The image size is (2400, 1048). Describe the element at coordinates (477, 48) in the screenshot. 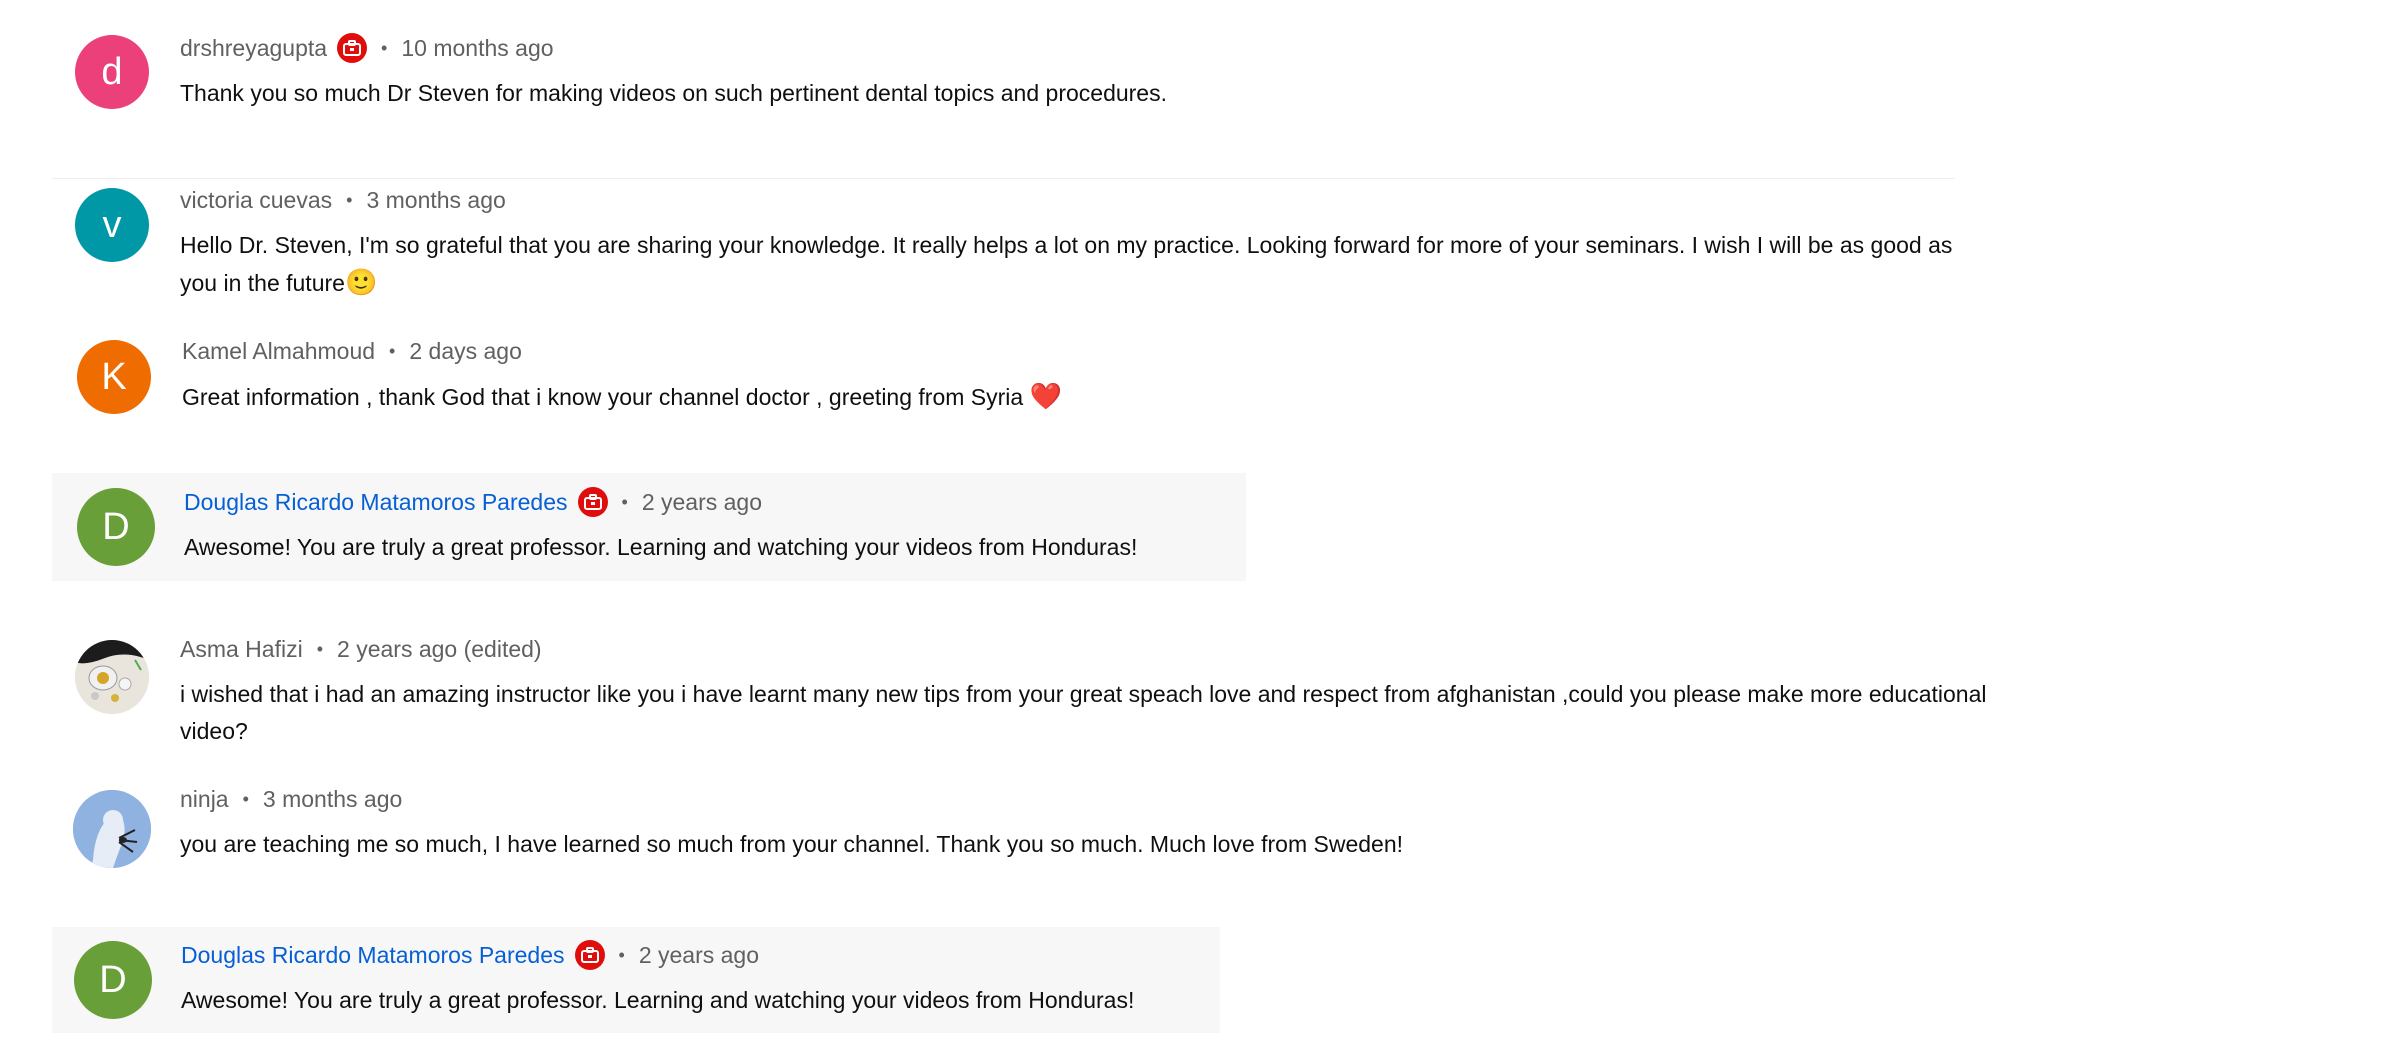

I see `comment-timestamp: 10 months ago` at that location.